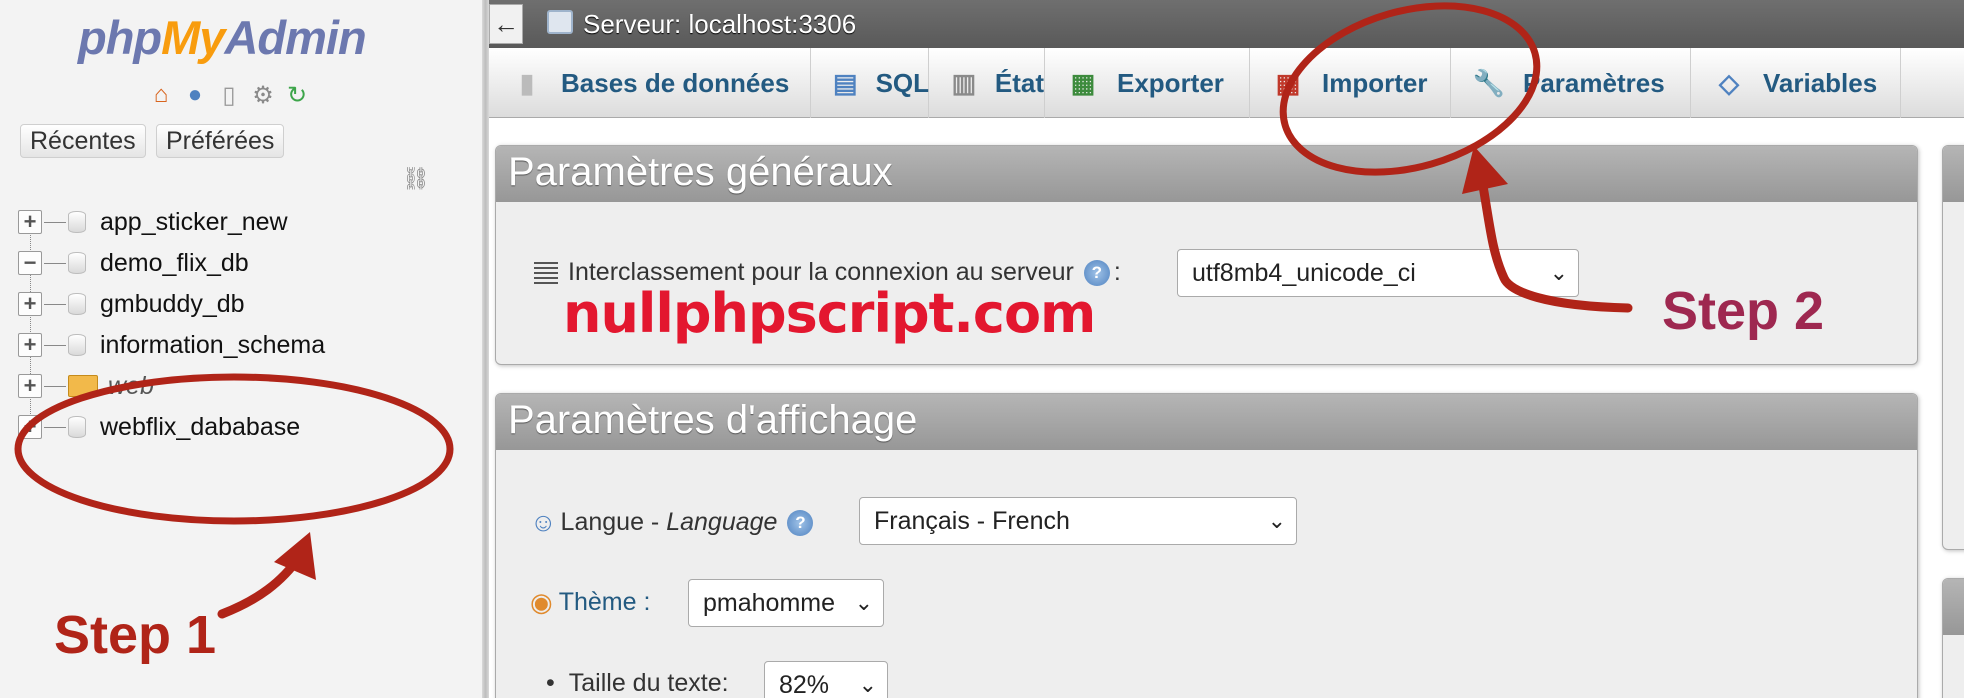 Image resolution: width=1964 pixels, height=698 pixels. Describe the element at coordinates (800, 522) in the screenshot. I see `help-icon: ?` at that location.